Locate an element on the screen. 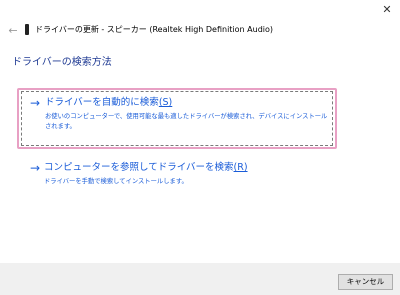 The width and height of the screenshot is (400, 295). back-arrow-icon: ← is located at coordinates (13, 31).